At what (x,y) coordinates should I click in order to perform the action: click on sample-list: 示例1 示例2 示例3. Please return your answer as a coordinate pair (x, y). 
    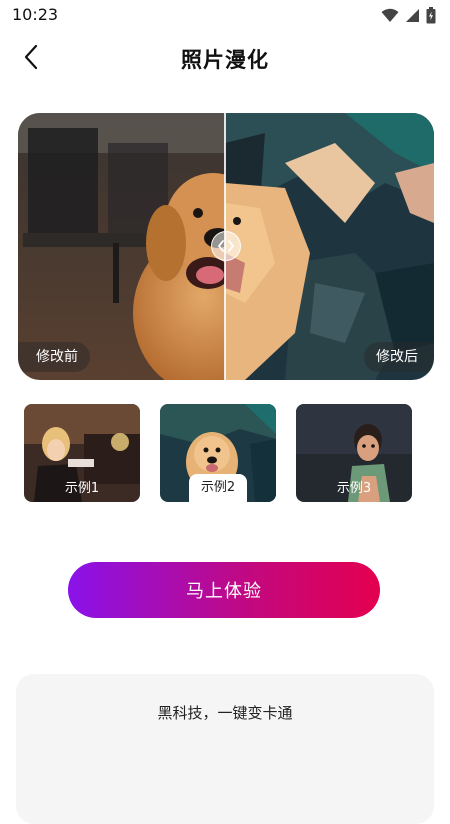
    Looking at the image, I should click on (218, 453).